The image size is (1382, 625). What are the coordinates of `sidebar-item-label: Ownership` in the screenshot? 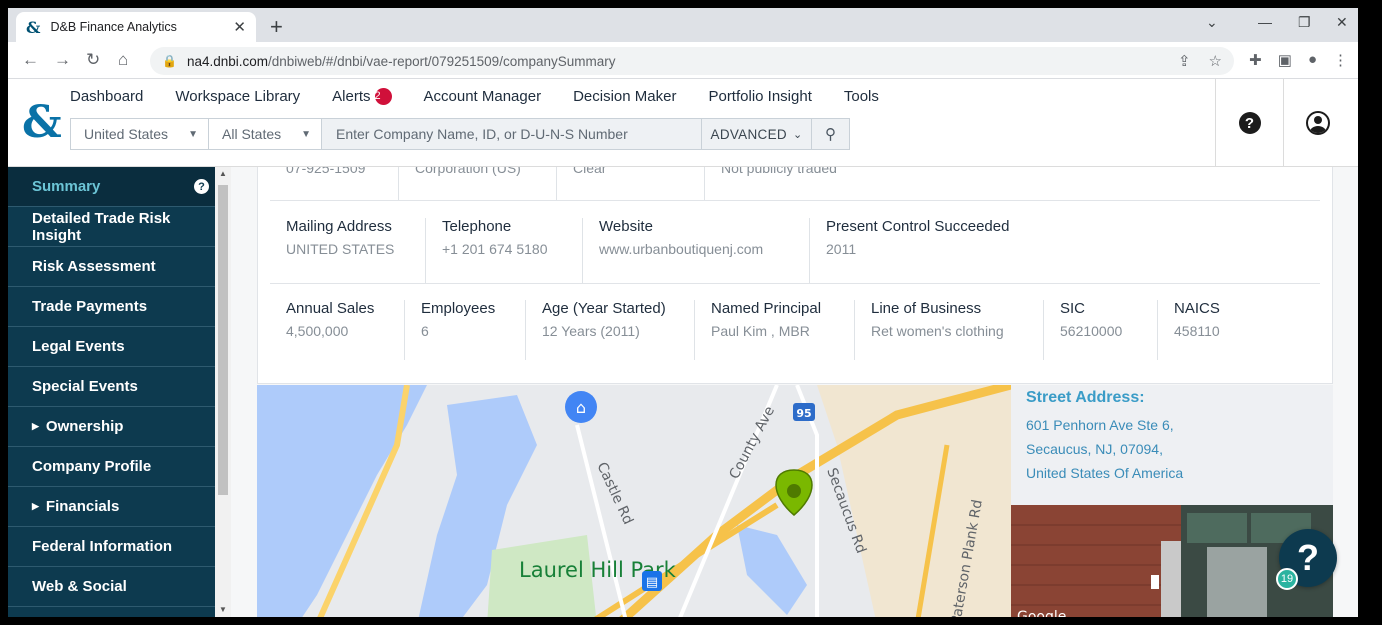 It's located at (84, 426).